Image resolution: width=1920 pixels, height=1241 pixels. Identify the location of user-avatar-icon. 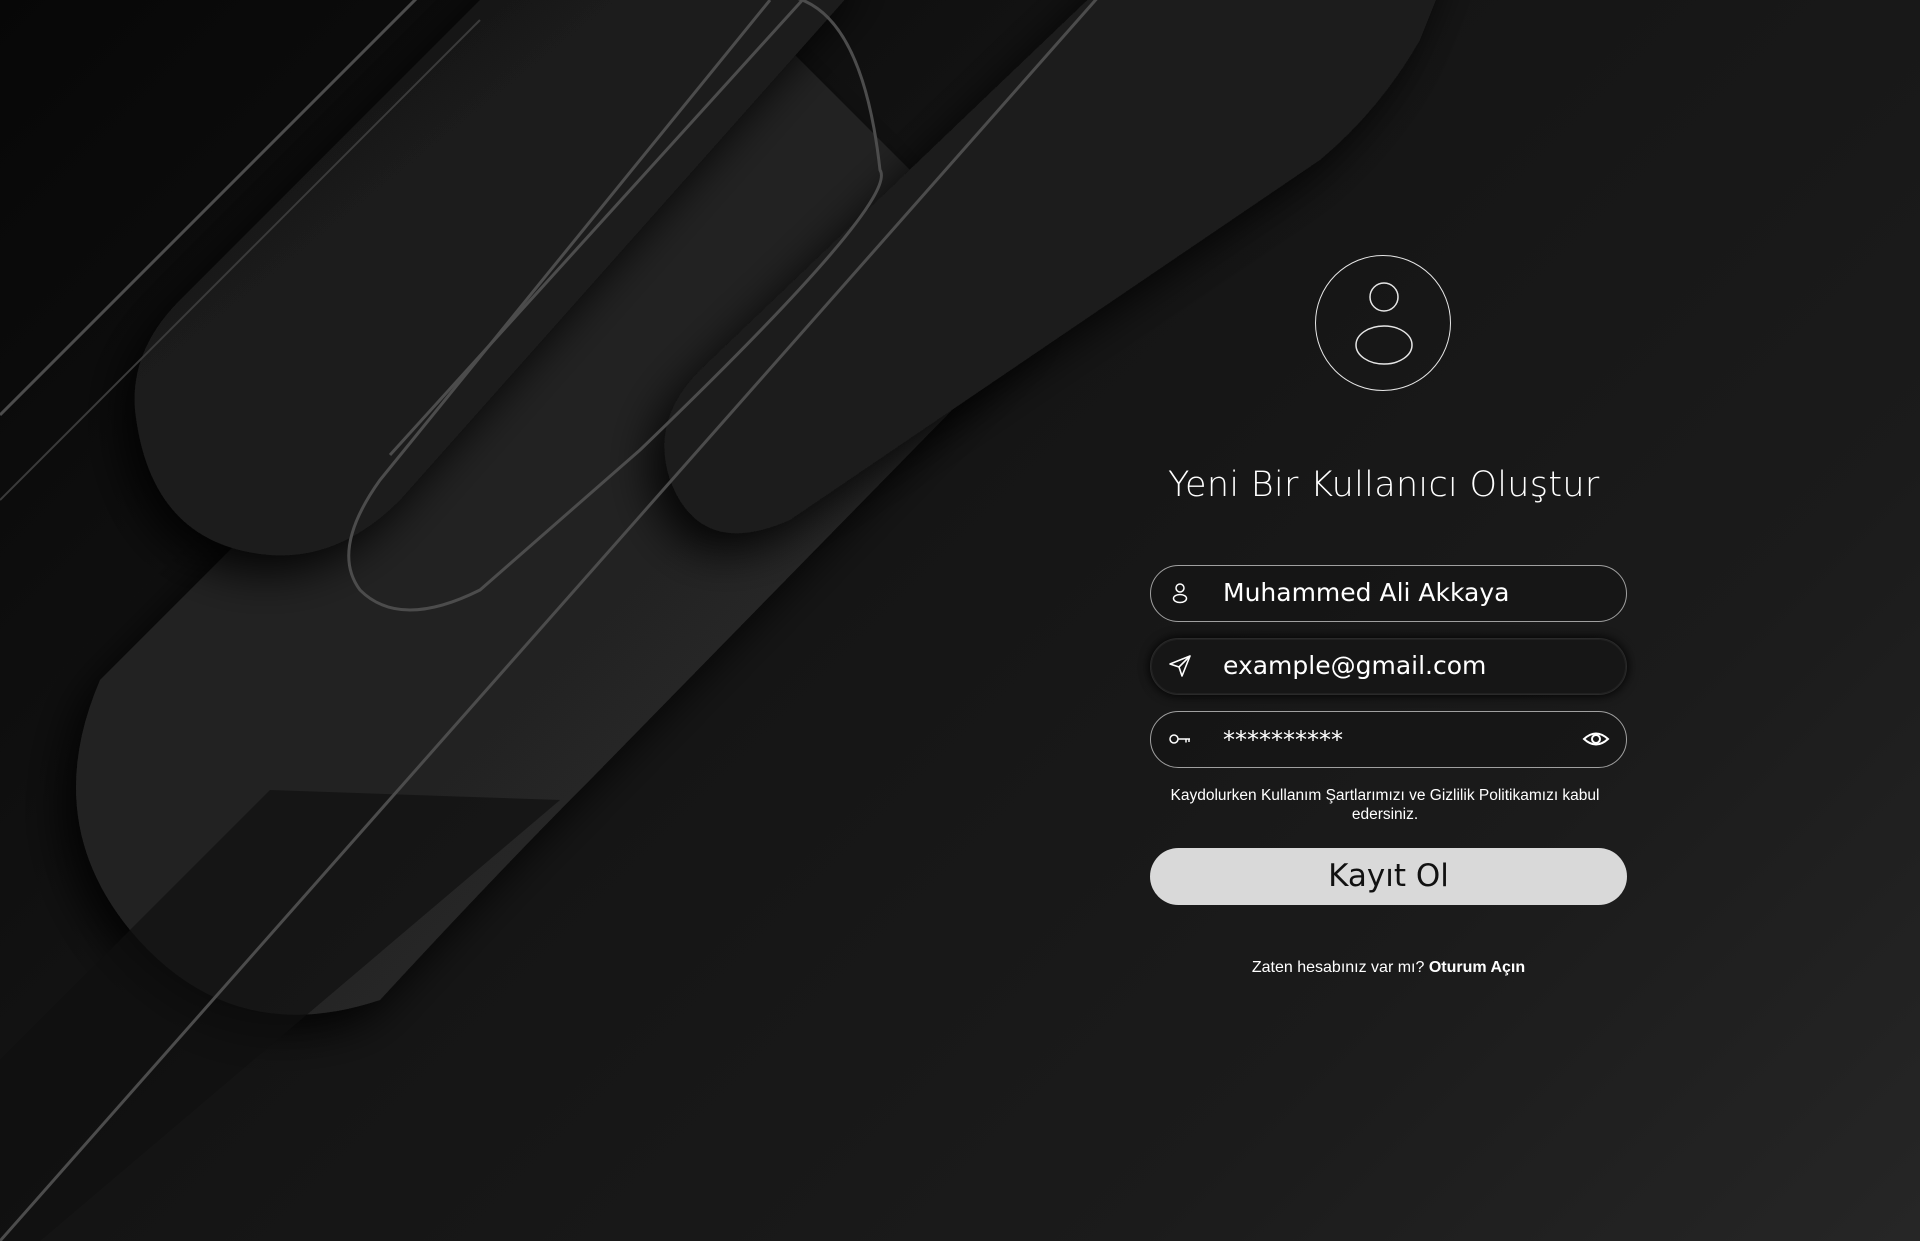
(1384, 323).